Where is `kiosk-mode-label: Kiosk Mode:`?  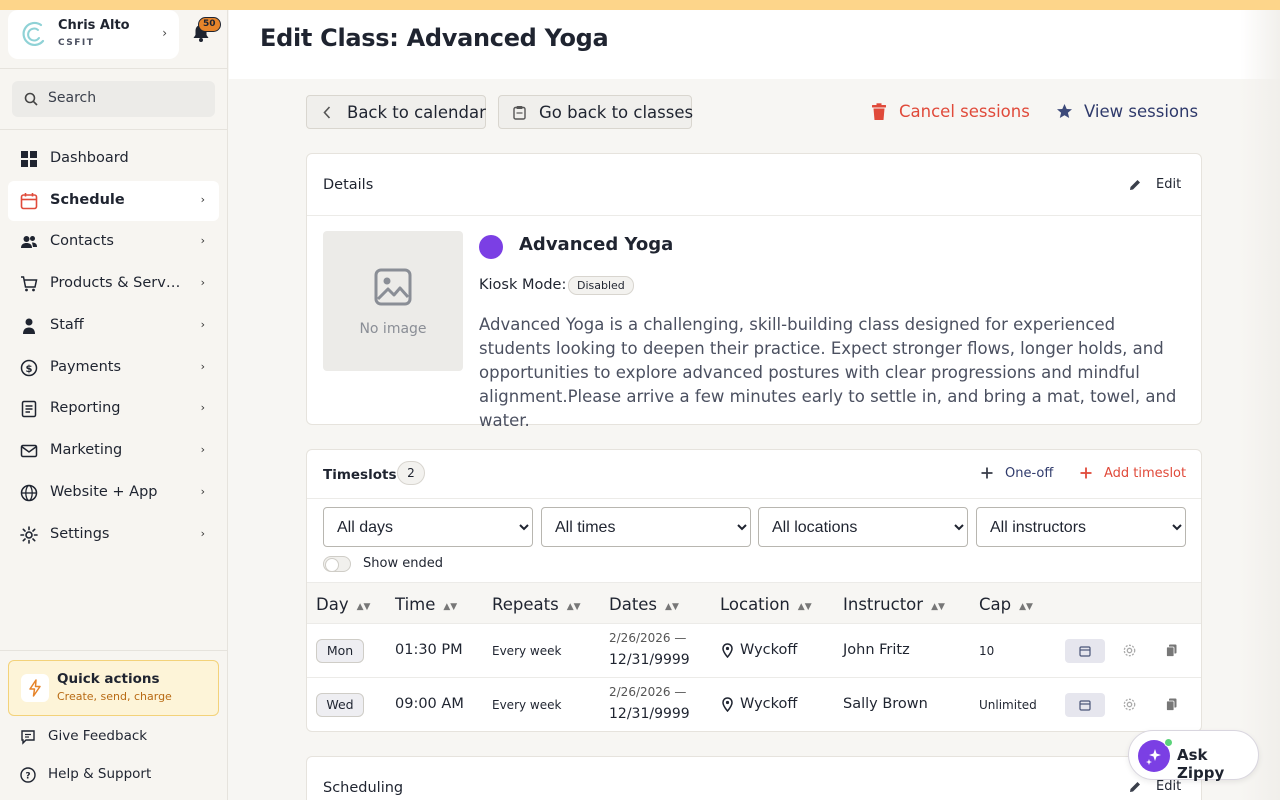
kiosk-mode-label: Kiosk Mode: is located at coordinates (523, 285).